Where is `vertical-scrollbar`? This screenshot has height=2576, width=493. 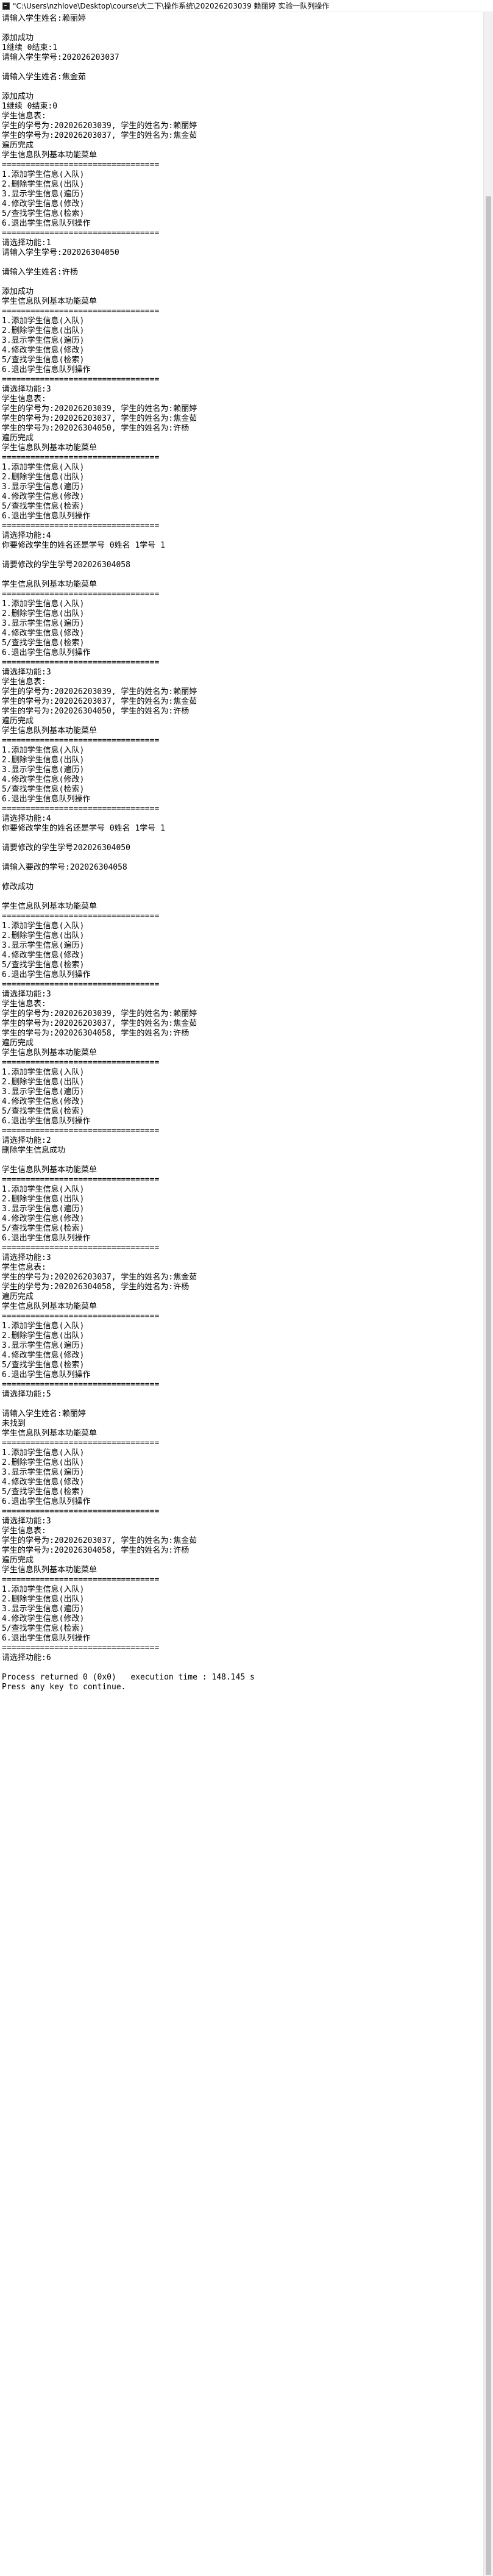 vertical-scrollbar is located at coordinates (488, 1294).